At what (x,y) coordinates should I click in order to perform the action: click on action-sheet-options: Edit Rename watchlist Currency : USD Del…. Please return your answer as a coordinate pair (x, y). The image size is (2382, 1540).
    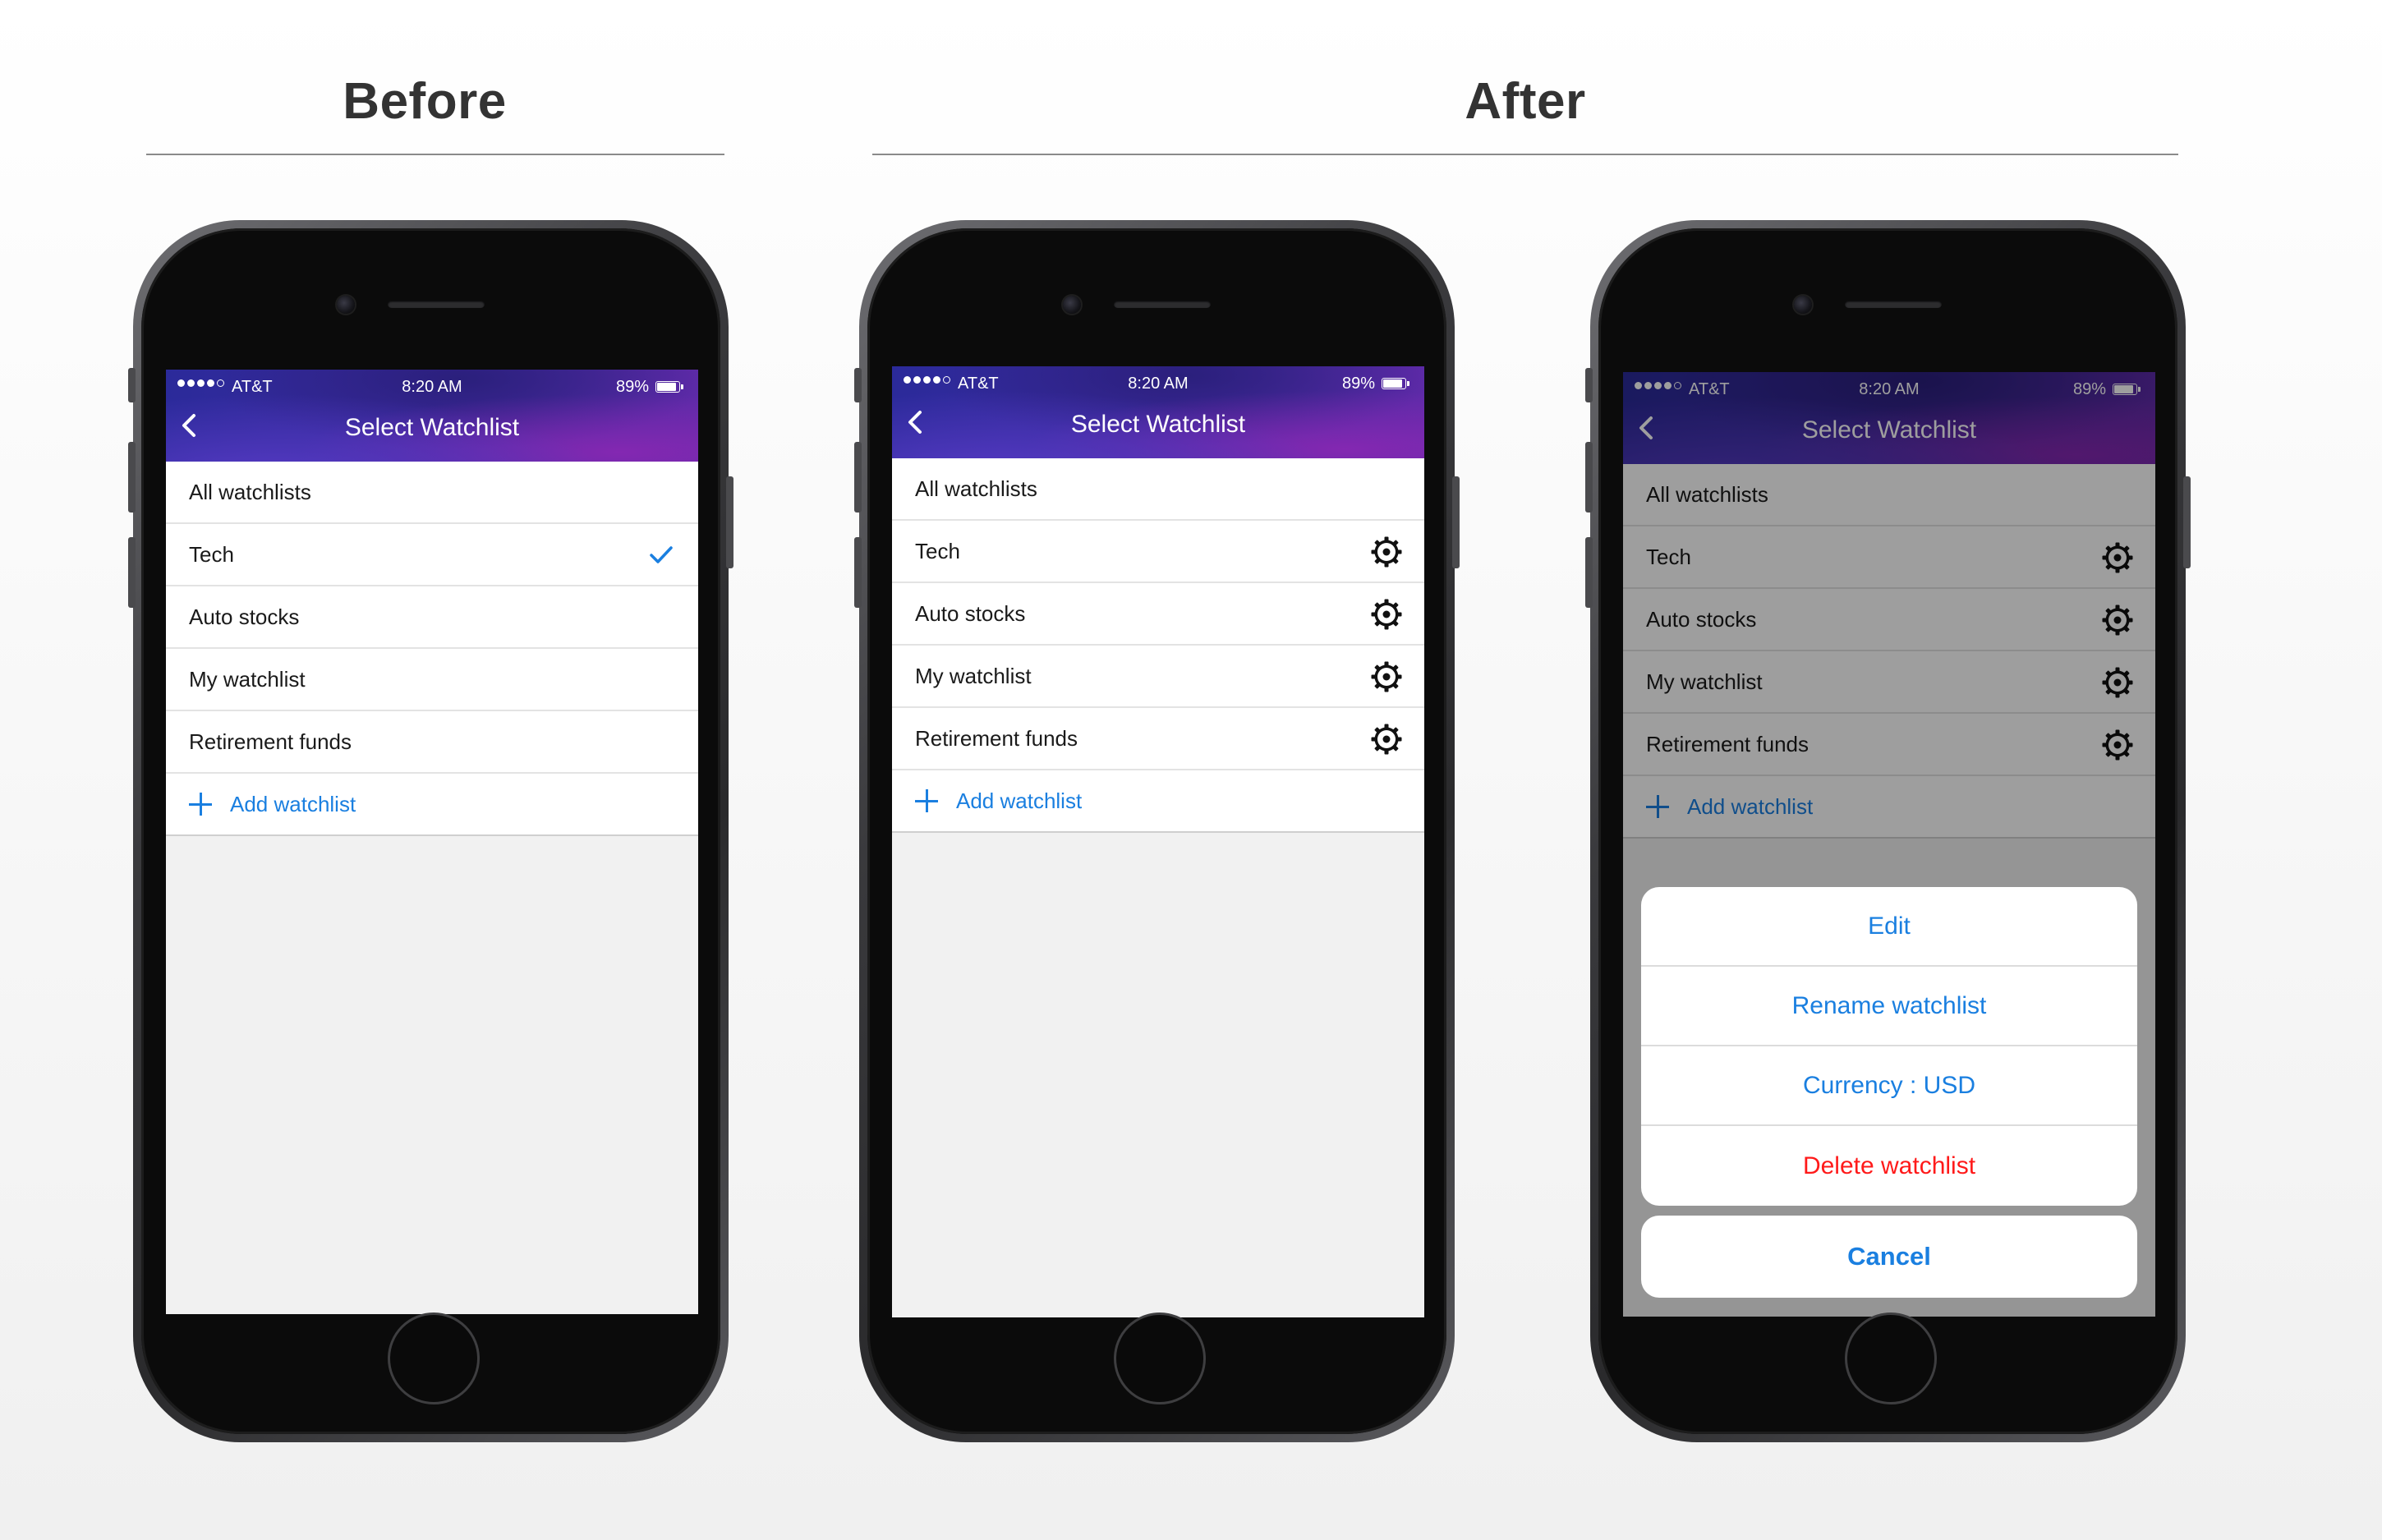
    Looking at the image, I should click on (1889, 1046).